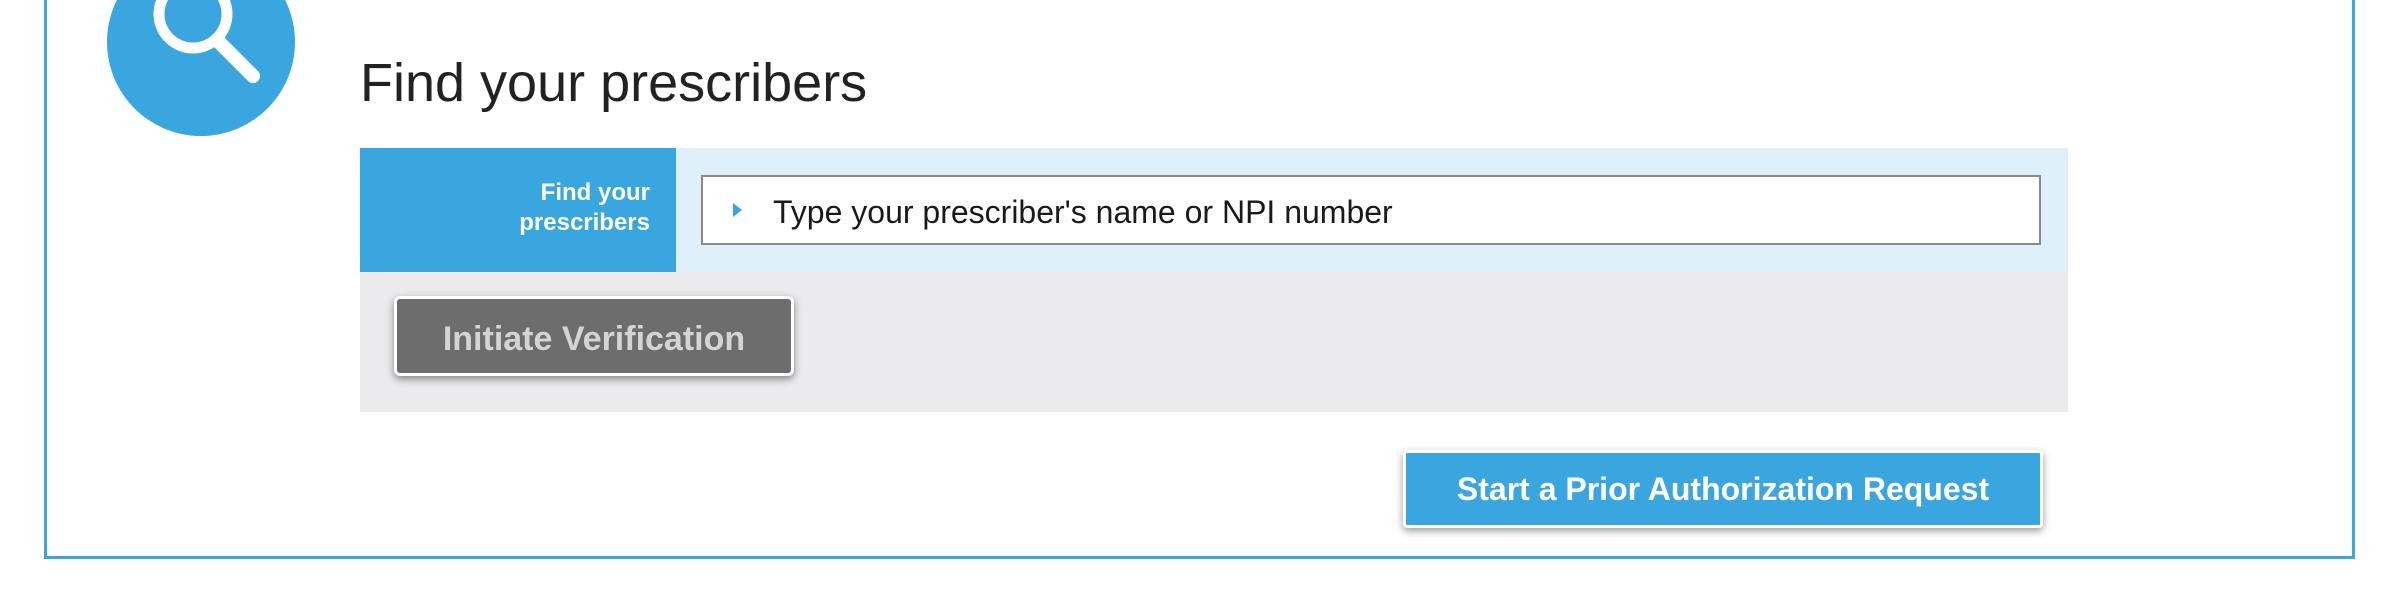  Describe the element at coordinates (614, 83) in the screenshot. I see `page-title: Find your prescribers` at that location.